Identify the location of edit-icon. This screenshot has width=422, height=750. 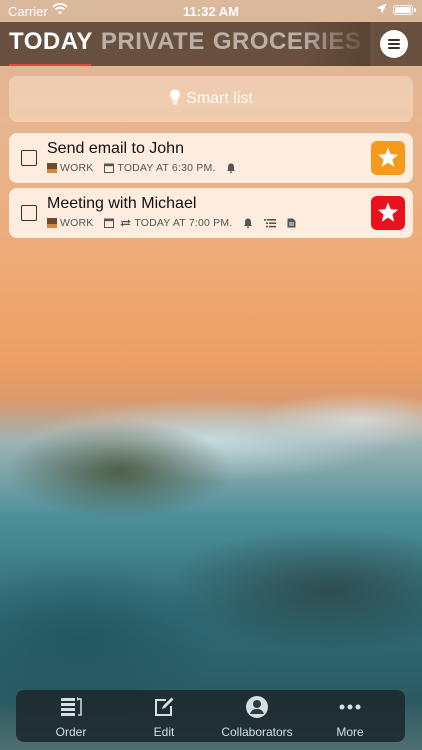
(164, 707).